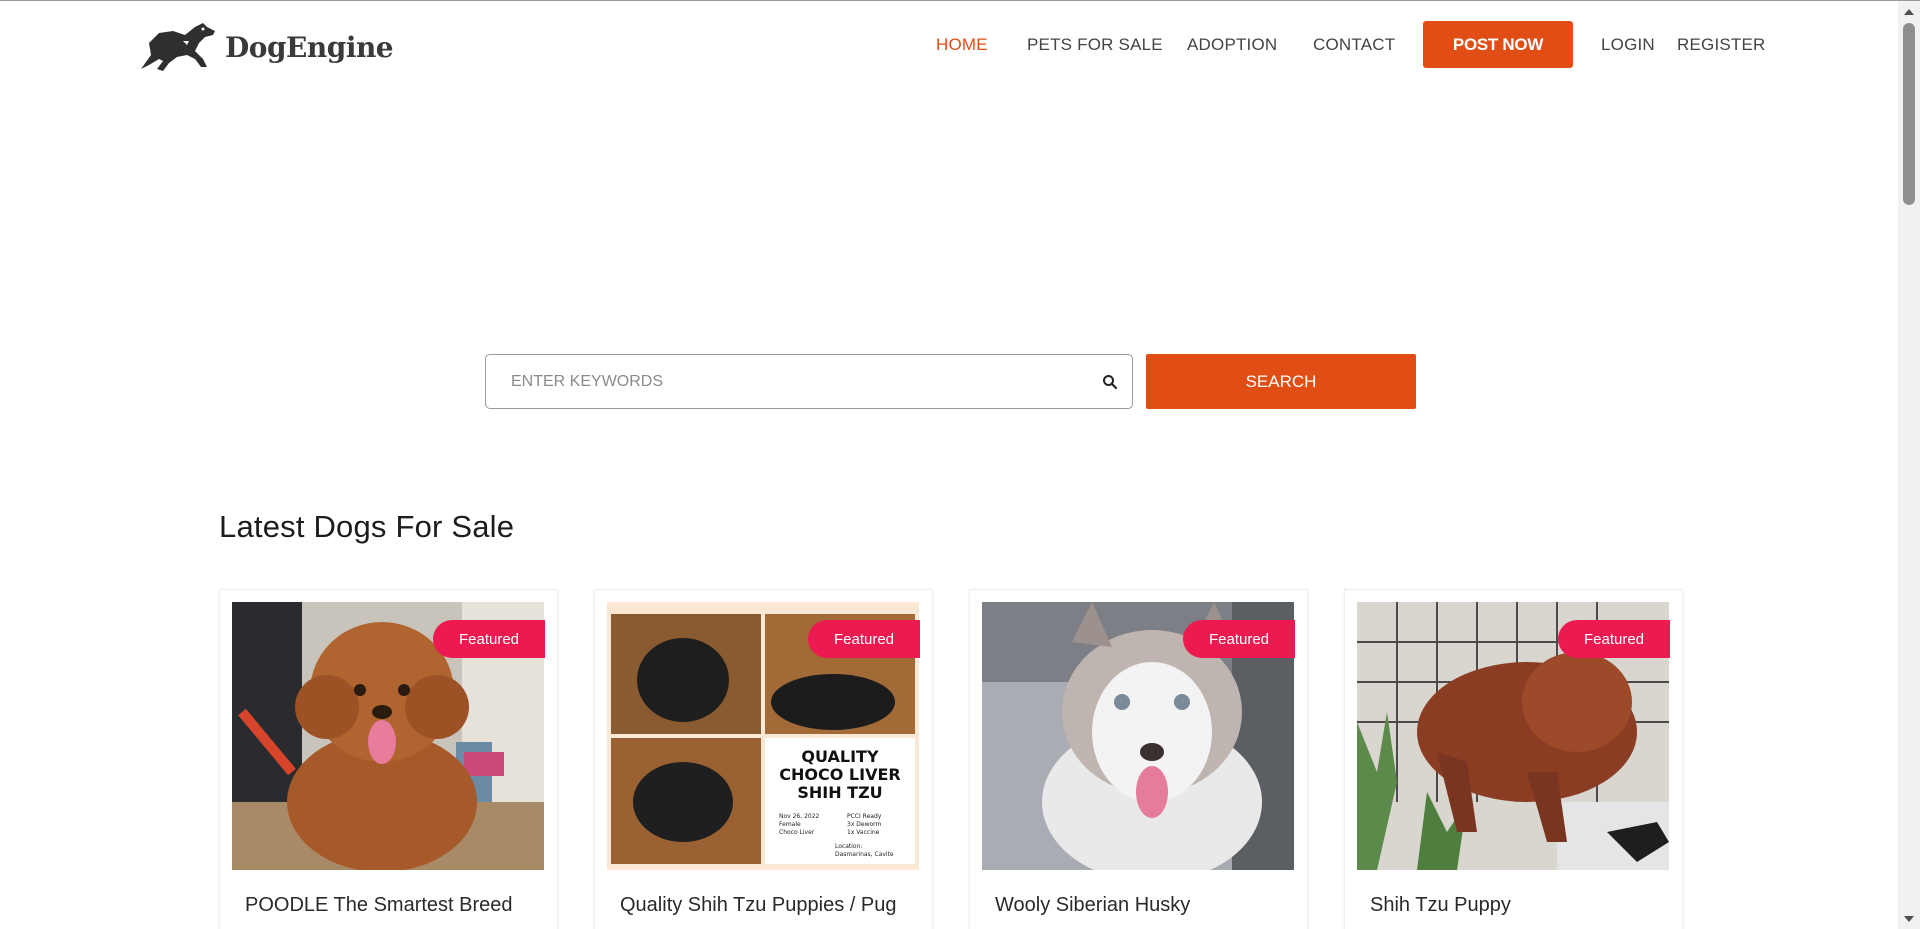  Describe the element at coordinates (864, 824) in the screenshot. I see `poster-info: 3x Deworm` at that location.